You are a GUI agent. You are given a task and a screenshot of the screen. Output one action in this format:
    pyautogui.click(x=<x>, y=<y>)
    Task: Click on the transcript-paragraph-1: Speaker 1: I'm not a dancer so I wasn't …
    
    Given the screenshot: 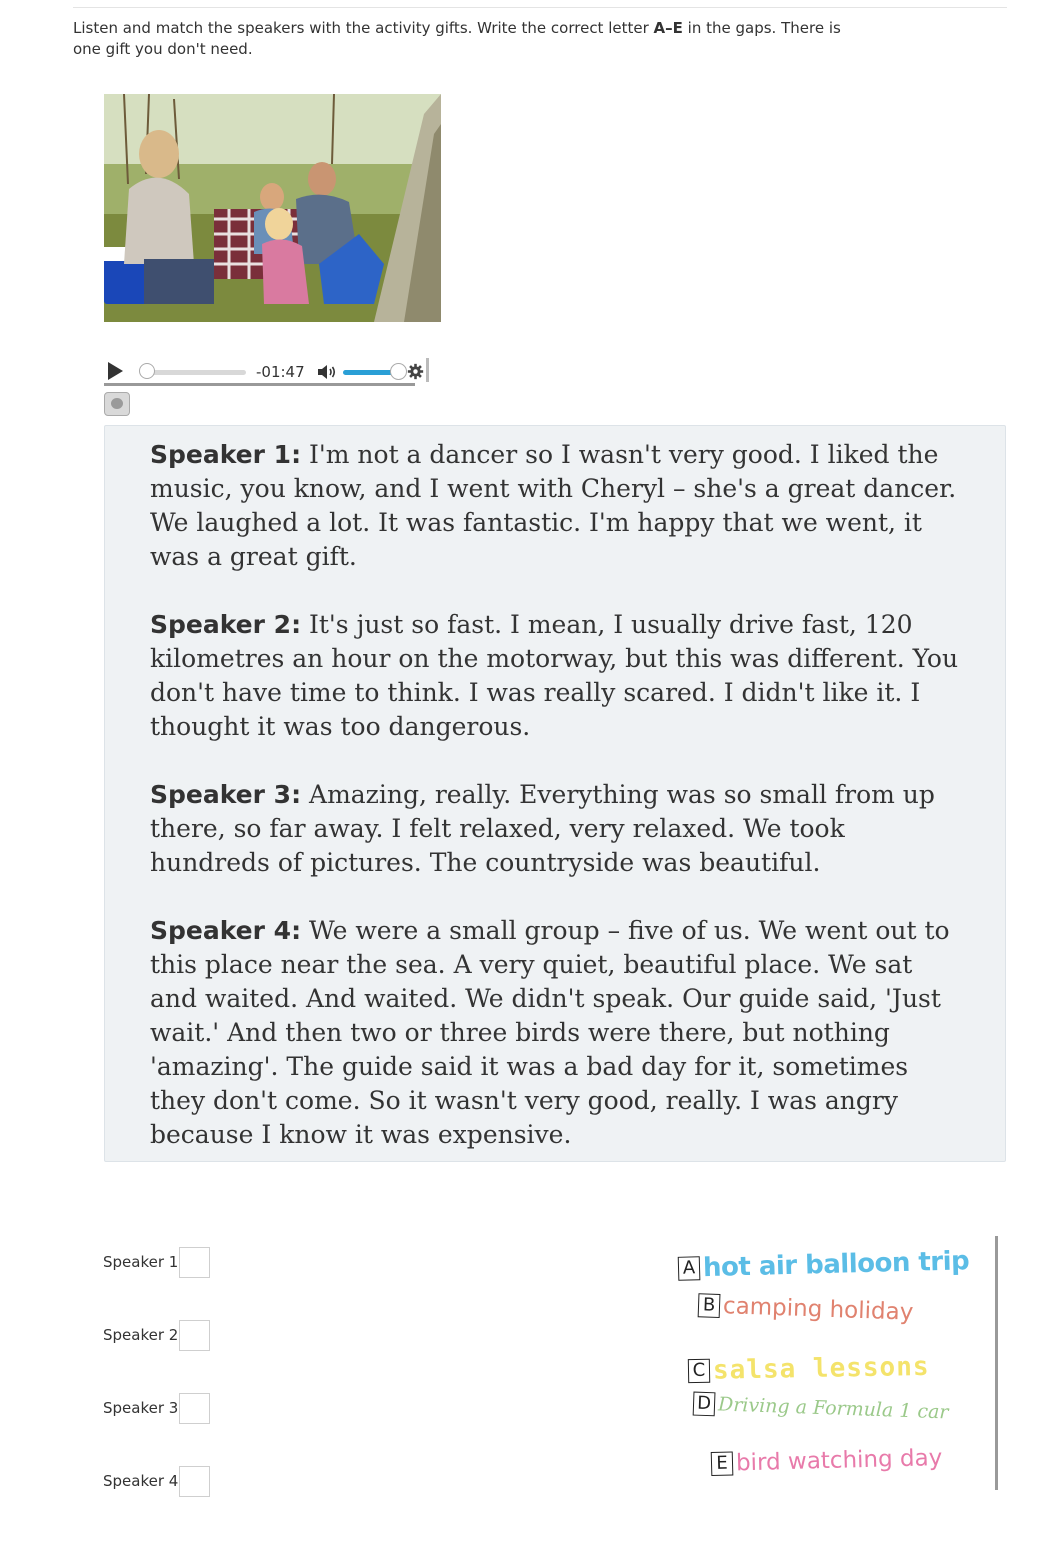 What is the action you would take?
    pyautogui.click(x=555, y=506)
    